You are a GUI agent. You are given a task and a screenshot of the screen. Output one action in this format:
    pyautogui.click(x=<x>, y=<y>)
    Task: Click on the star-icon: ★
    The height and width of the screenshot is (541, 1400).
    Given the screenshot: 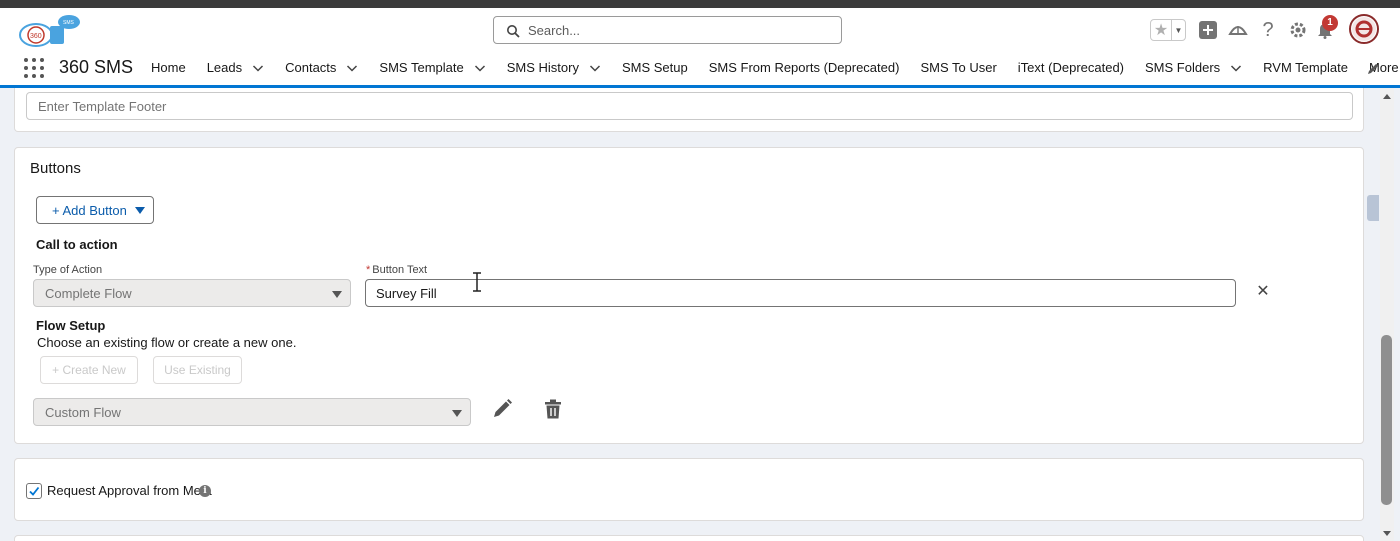 What is the action you would take?
    pyautogui.click(x=1161, y=30)
    